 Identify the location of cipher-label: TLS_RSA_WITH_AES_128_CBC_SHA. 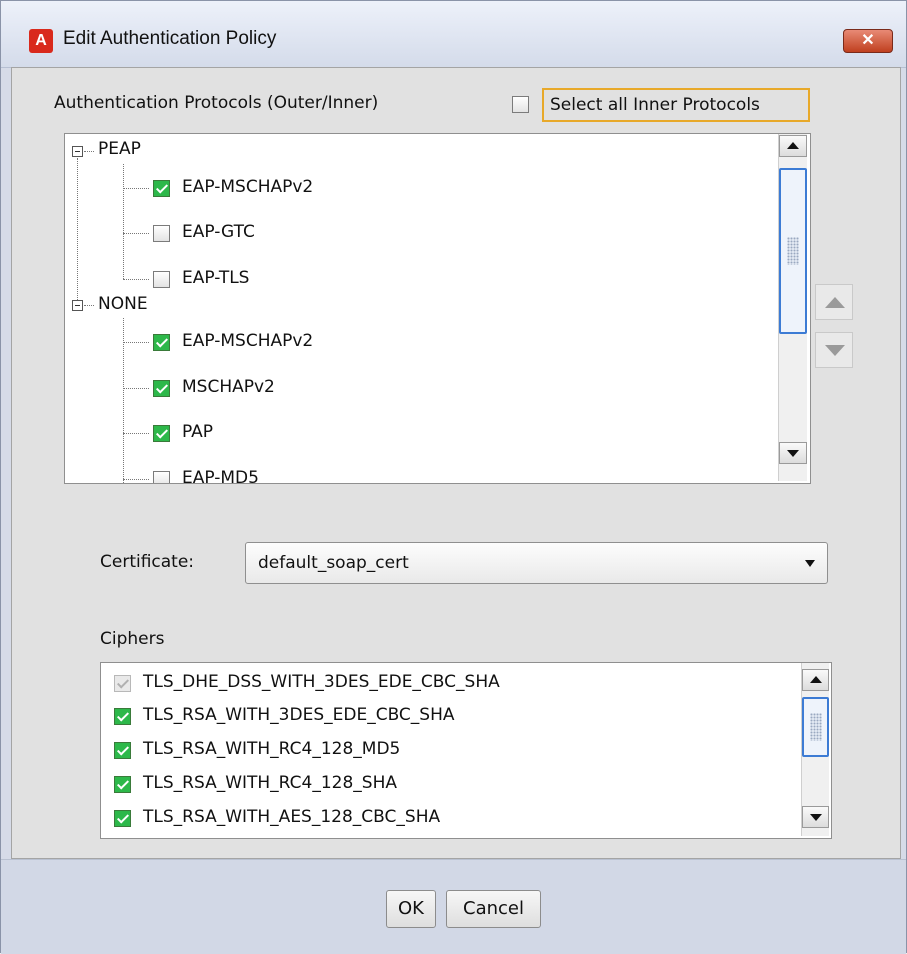
(292, 817).